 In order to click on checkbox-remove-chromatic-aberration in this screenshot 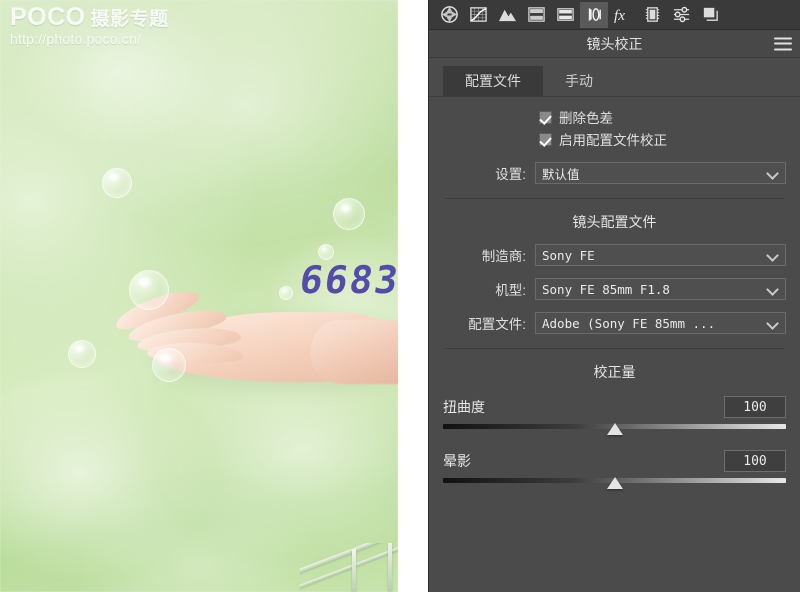, I will do `click(545, 117)`.